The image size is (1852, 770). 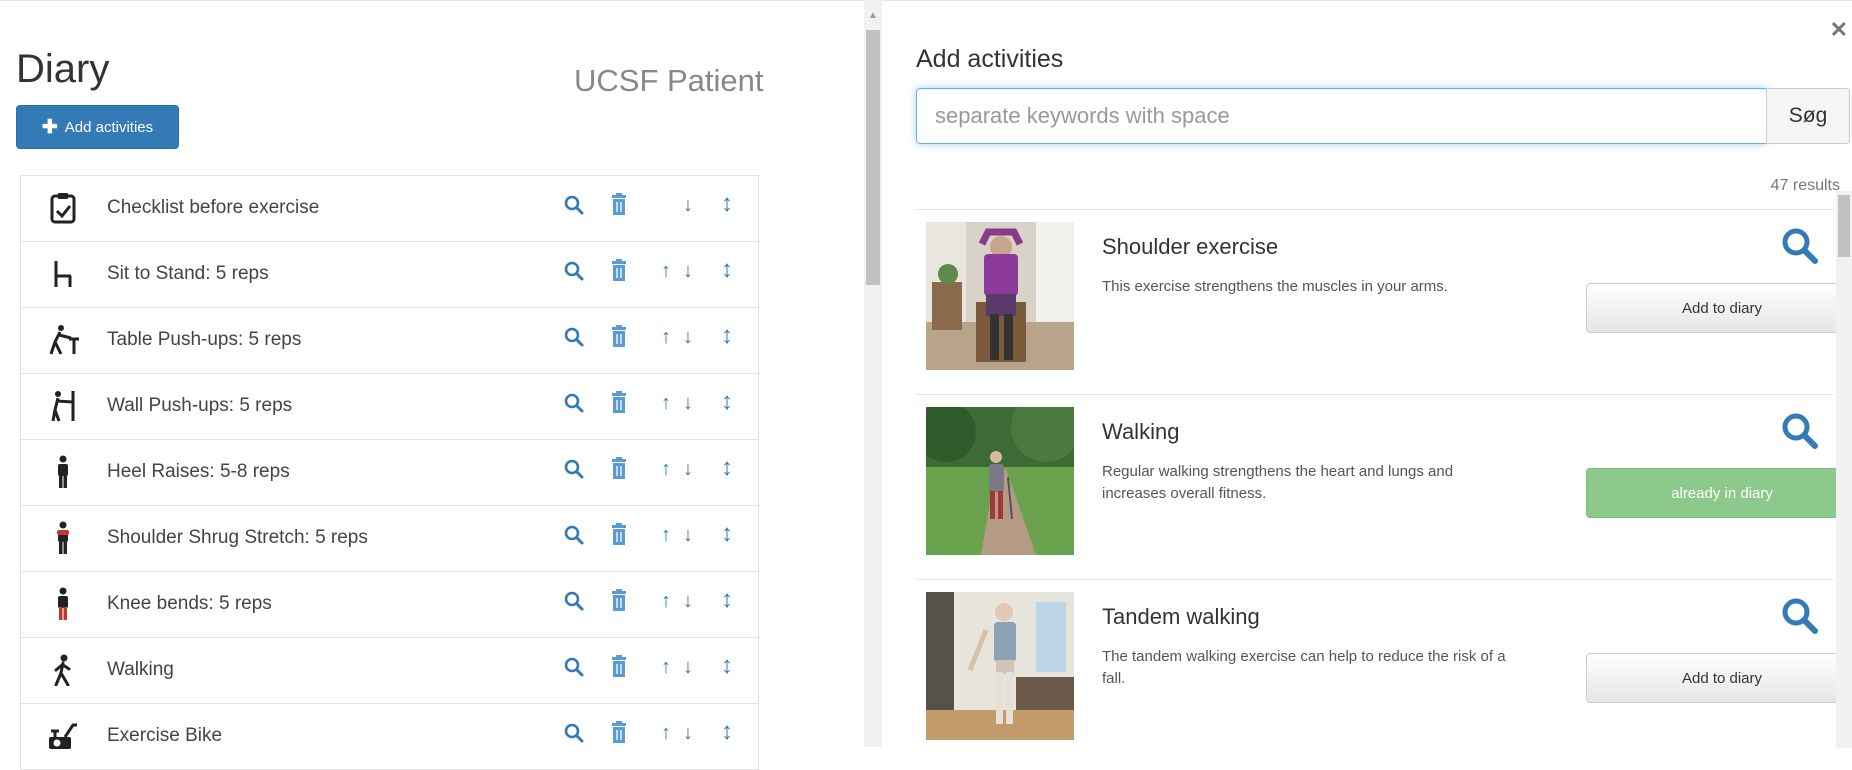 What do you see at coordinates (873, 373) in the screenshot?
I see `page-scrollbar: ▲` at bounding box center [873, 373].